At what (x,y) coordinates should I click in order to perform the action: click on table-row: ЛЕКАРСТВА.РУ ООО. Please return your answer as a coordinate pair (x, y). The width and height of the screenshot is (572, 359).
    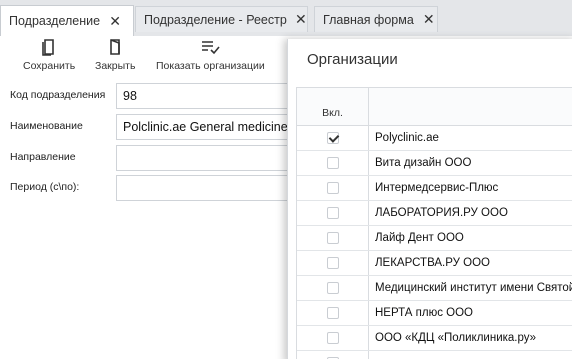
    Looking at the image, I should click on (434, 263).